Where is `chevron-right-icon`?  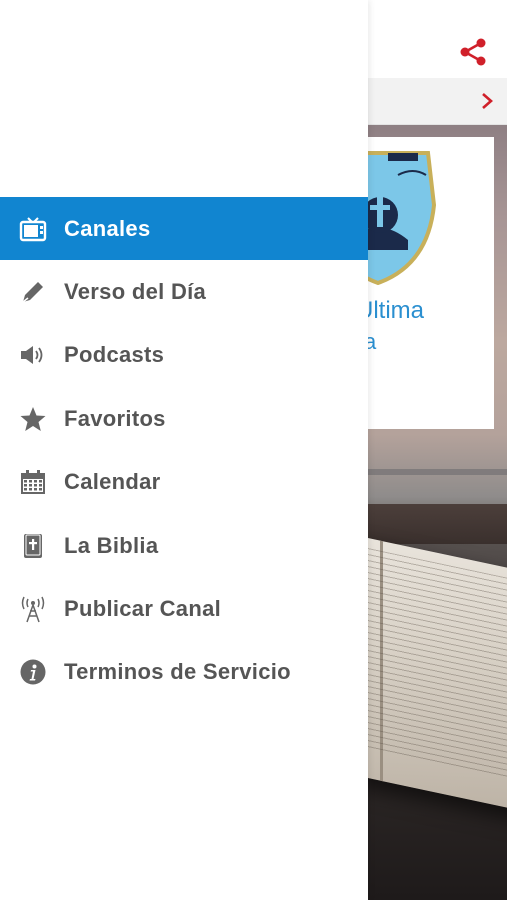 chevron-right-icon is located at coordinates (487, 101).